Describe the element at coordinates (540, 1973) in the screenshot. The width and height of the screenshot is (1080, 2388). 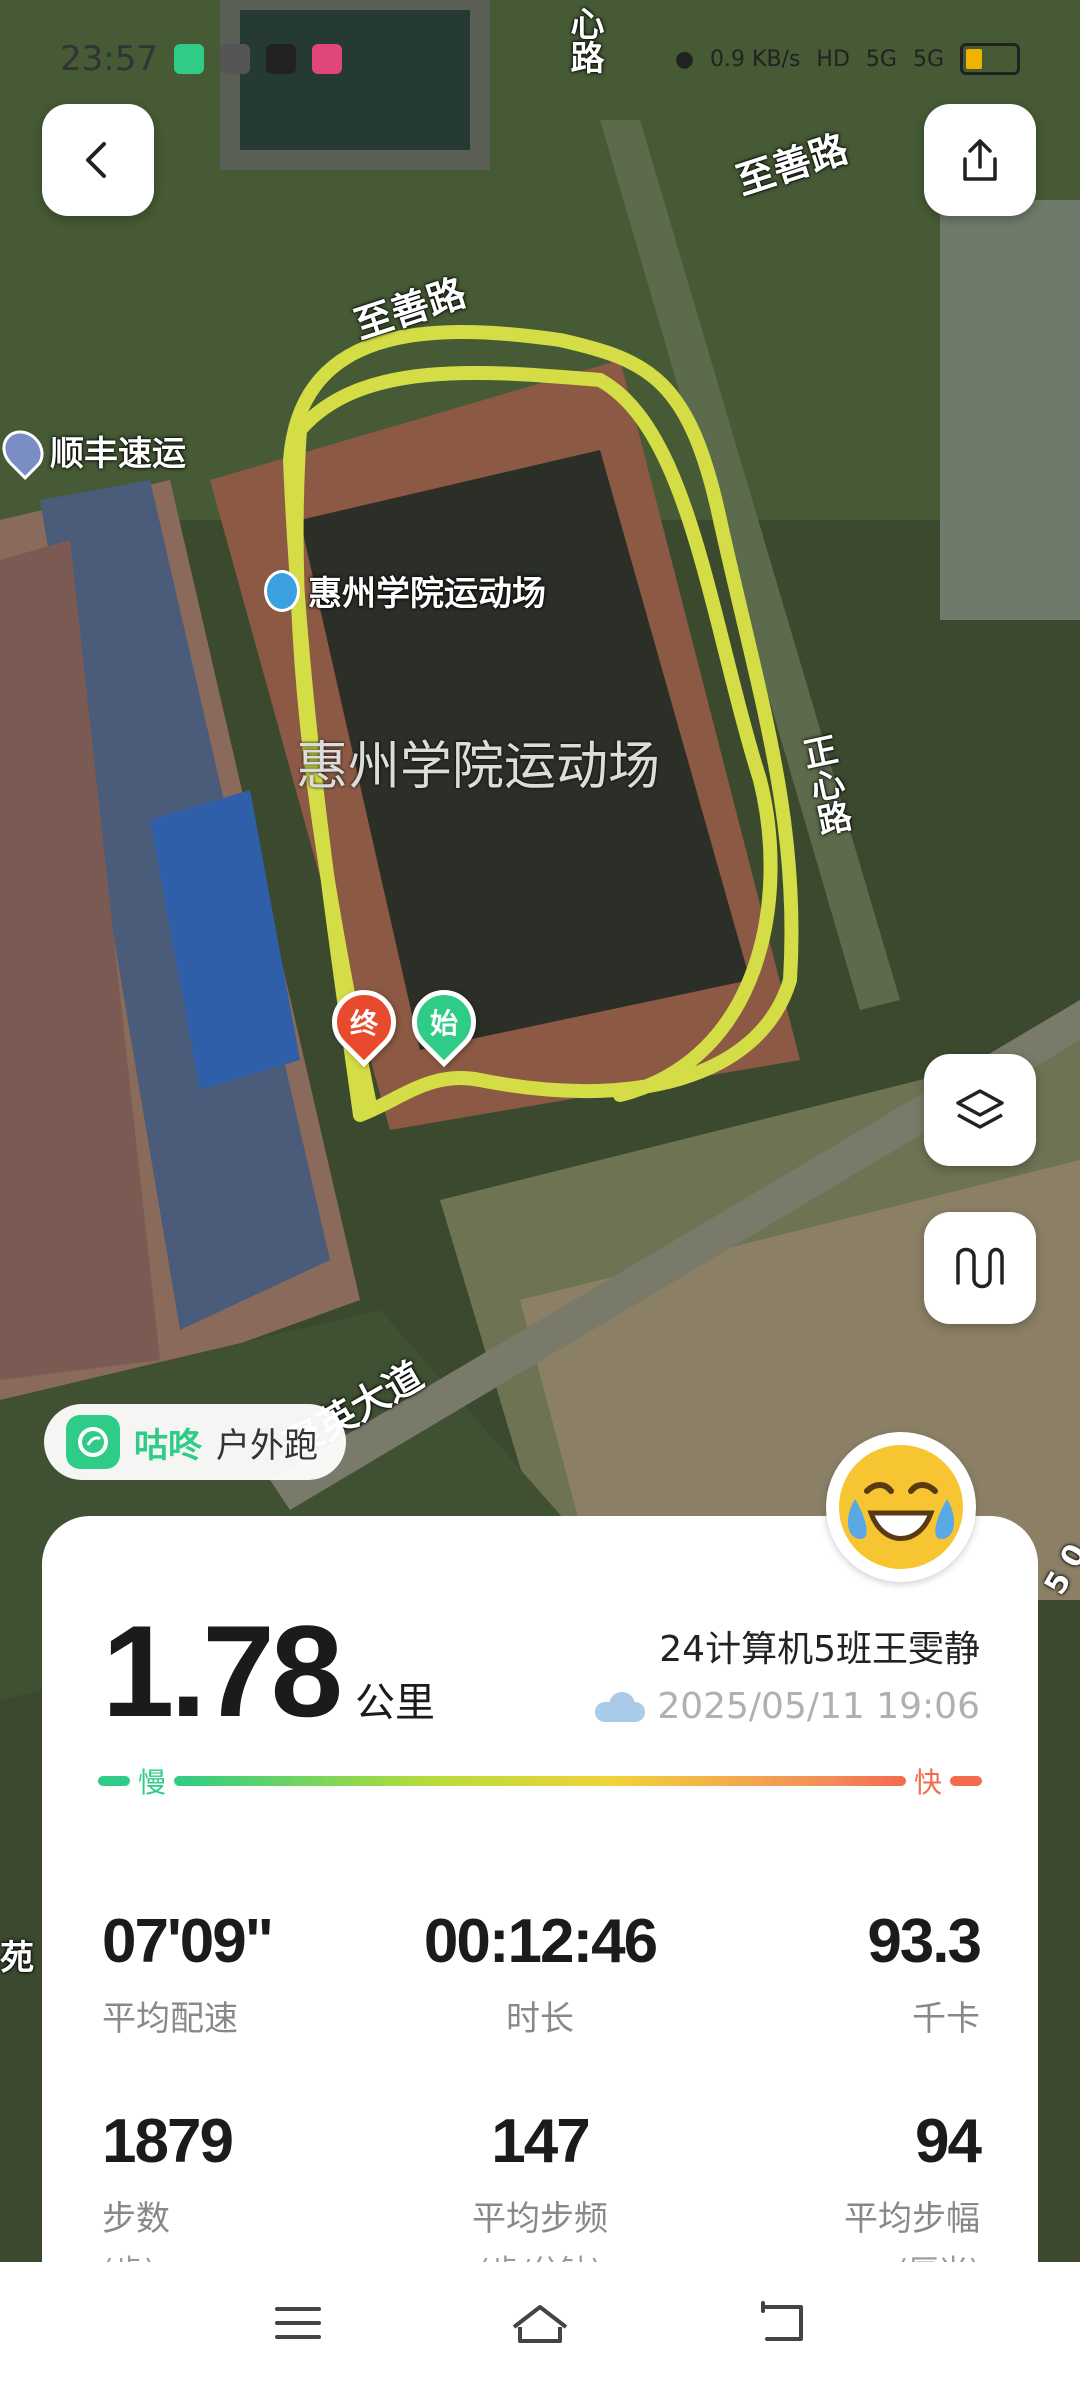
I see `stat-duration: 00:12:46 时长` at that location.